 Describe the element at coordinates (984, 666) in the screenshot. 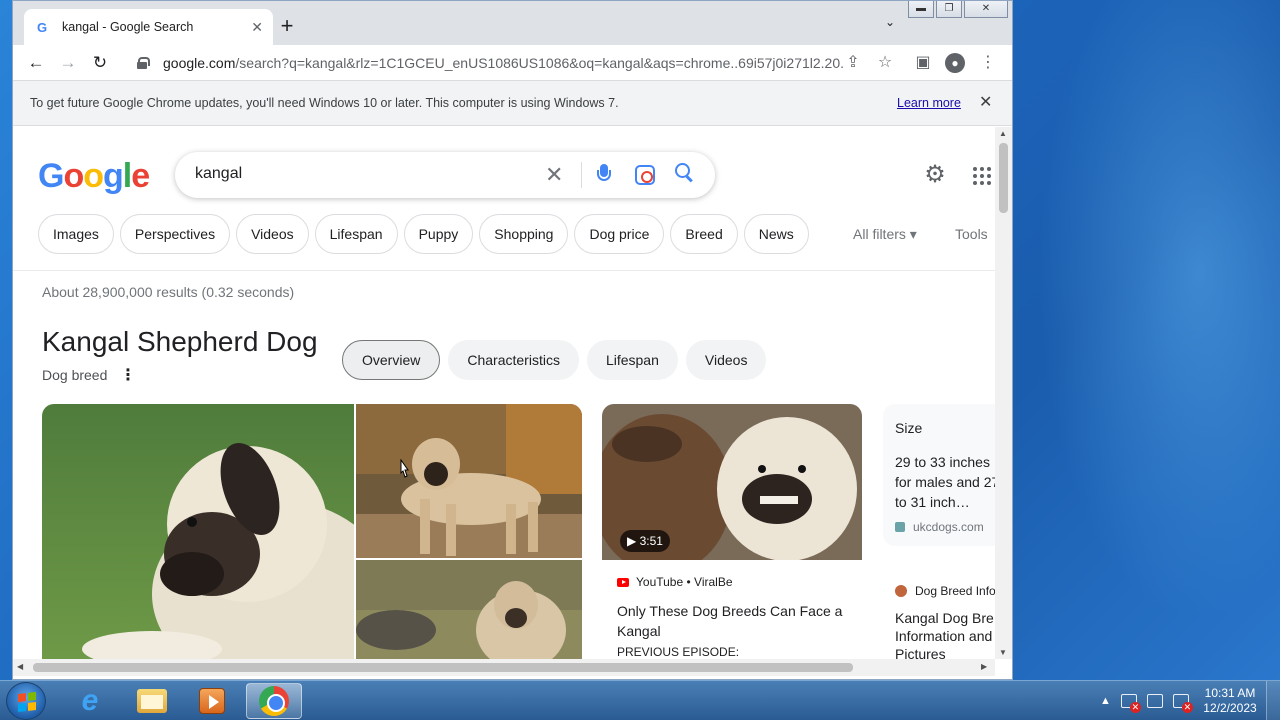

I see `scroll-right-arrow-icon: ▶` at that location.